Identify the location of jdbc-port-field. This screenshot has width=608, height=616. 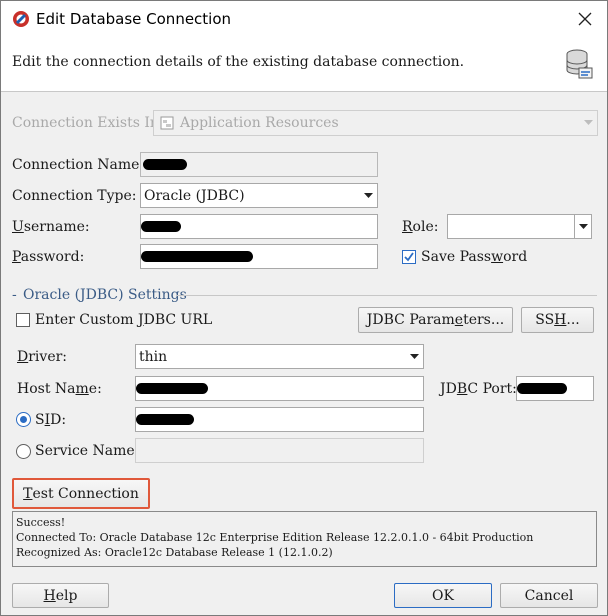
(555, 388).